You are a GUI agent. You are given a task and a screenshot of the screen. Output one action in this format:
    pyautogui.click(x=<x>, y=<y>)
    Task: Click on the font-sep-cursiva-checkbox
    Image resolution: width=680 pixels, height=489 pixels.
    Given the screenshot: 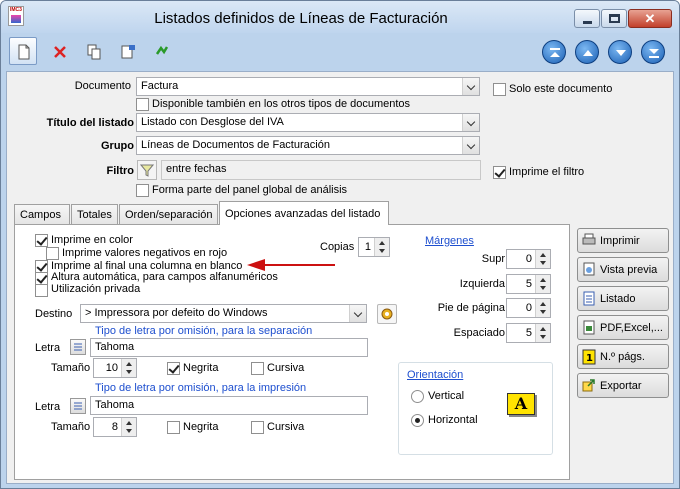 What is the action you would take?
    pyautogui.click(x=257, y=368)
    